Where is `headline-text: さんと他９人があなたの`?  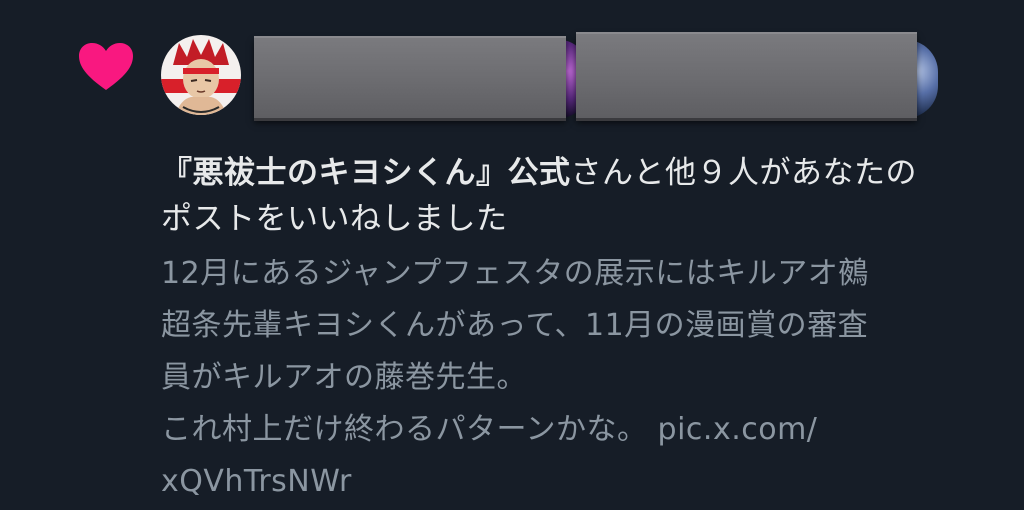
headline-text: さんと他９人があなたの is located at coordinates (743, 173).